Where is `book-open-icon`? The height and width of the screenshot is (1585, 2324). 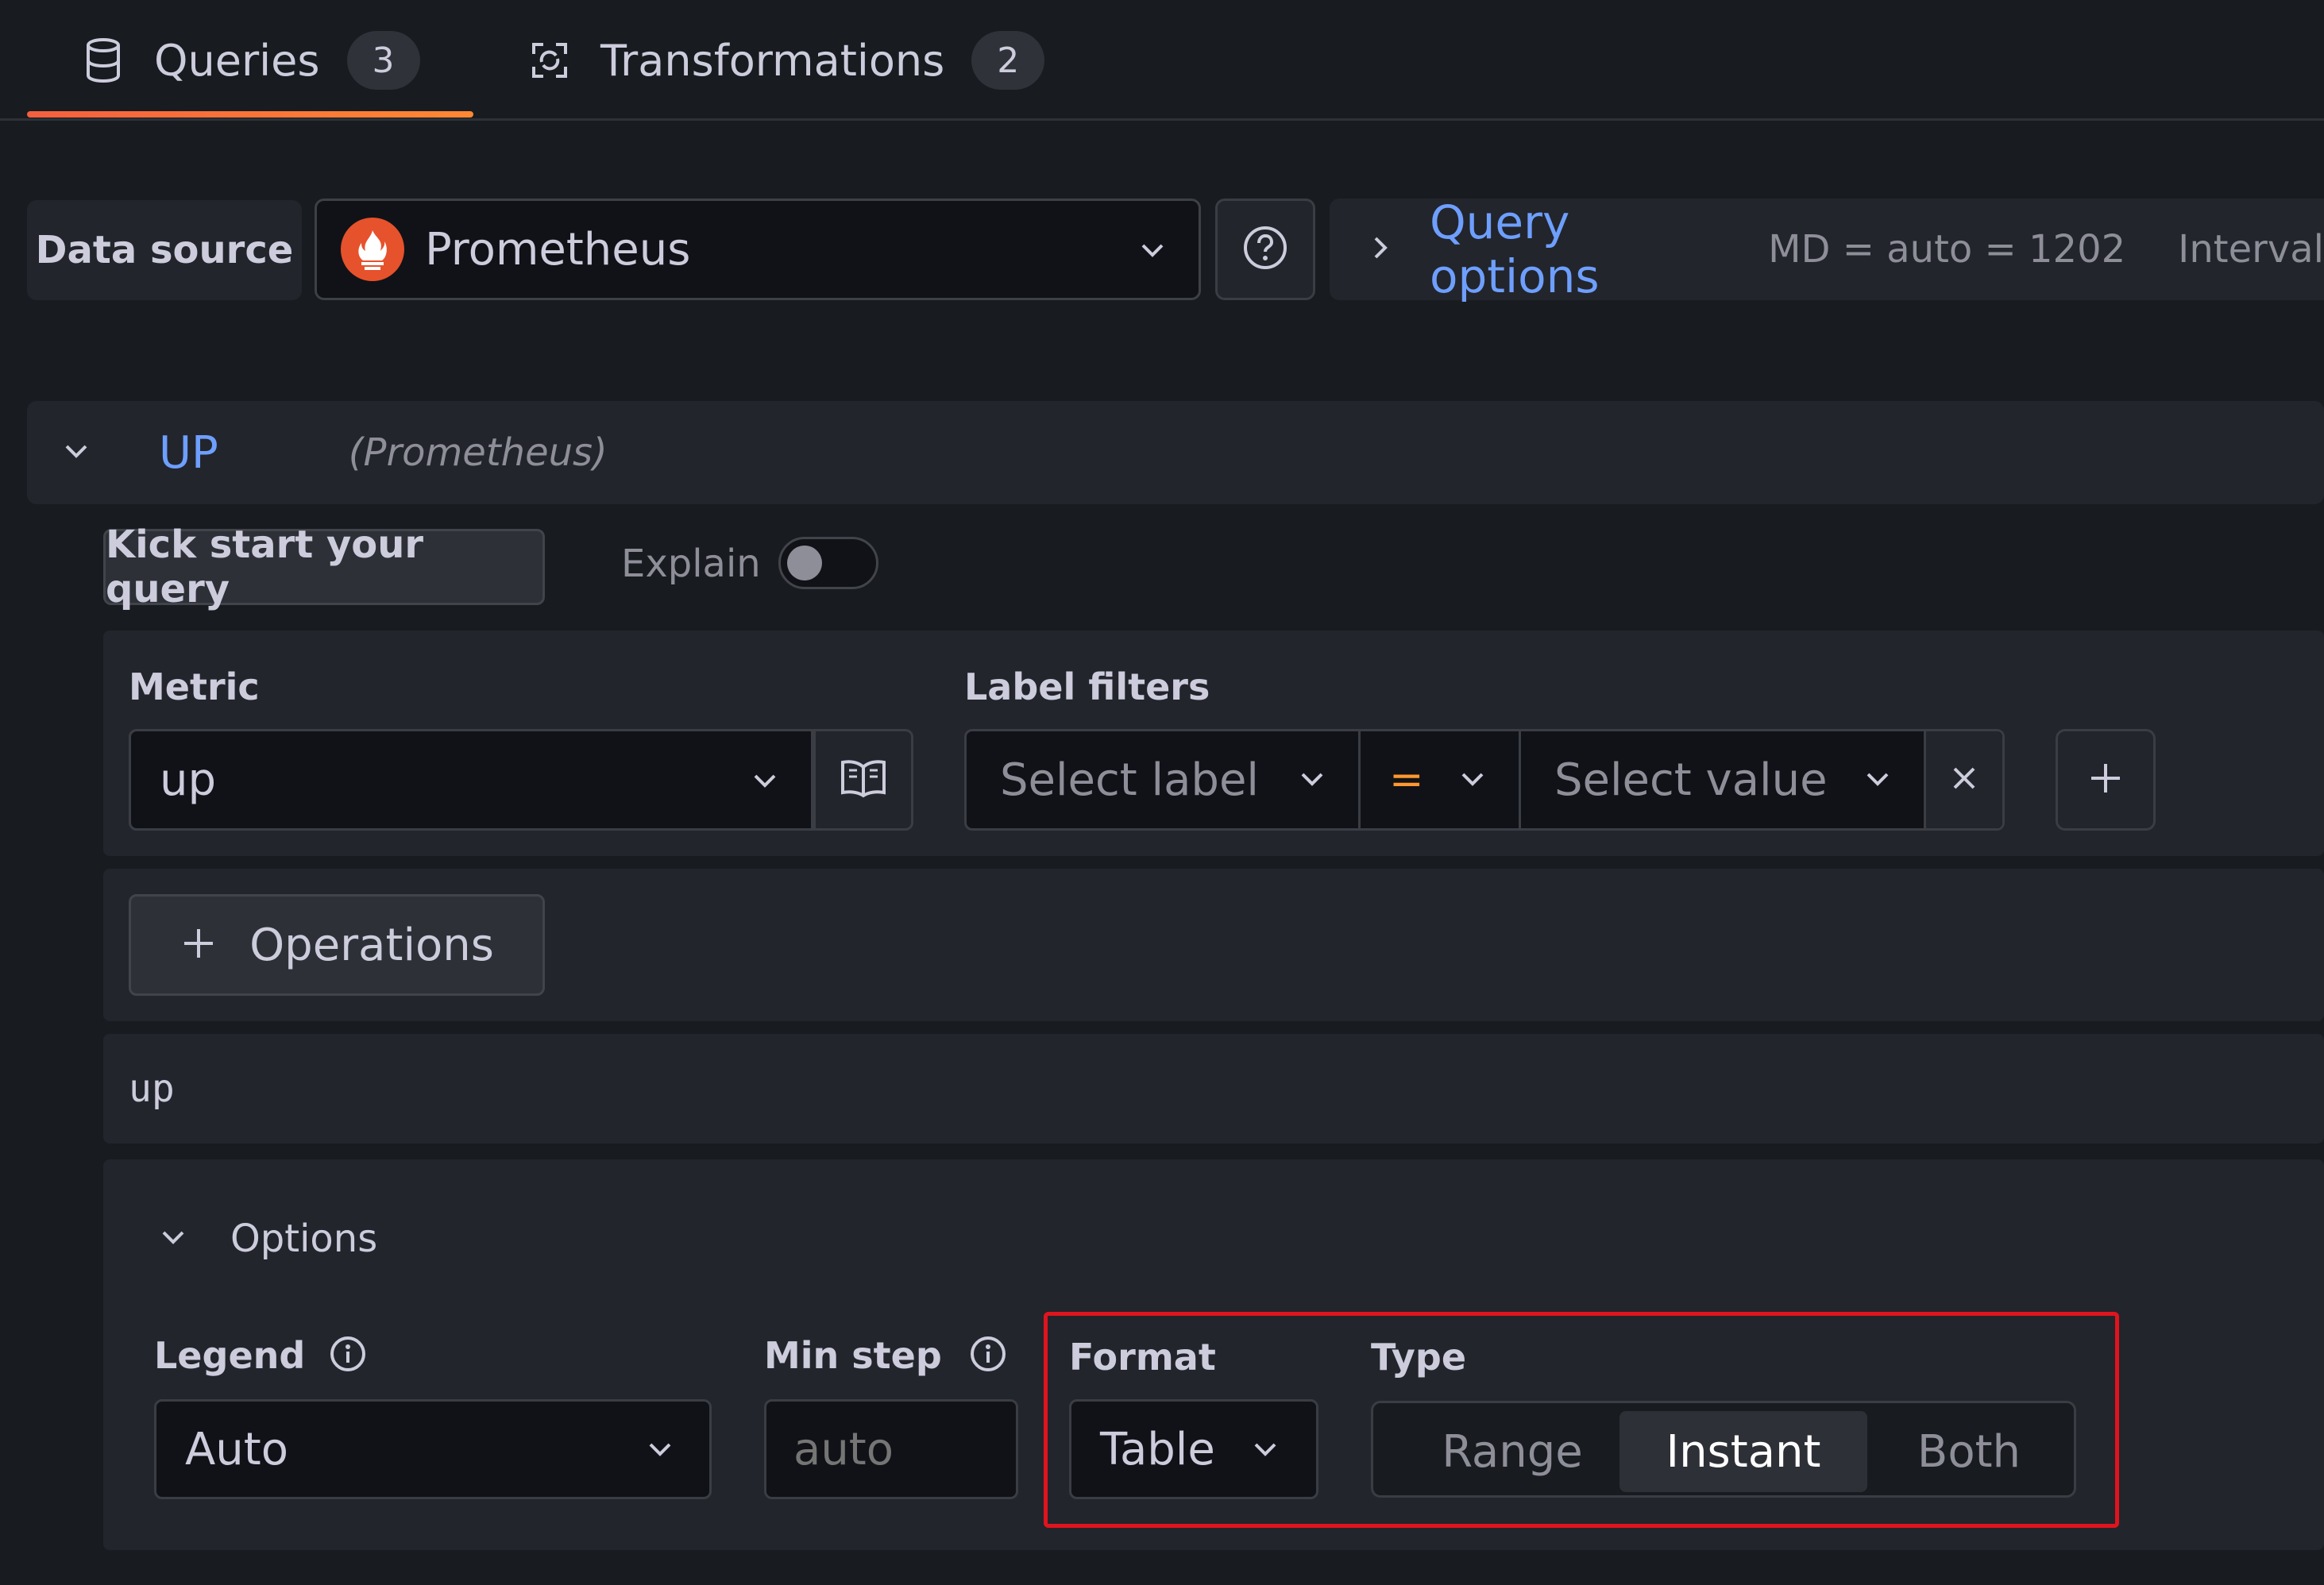
book-open-icon is located at coordinates (863, 780).